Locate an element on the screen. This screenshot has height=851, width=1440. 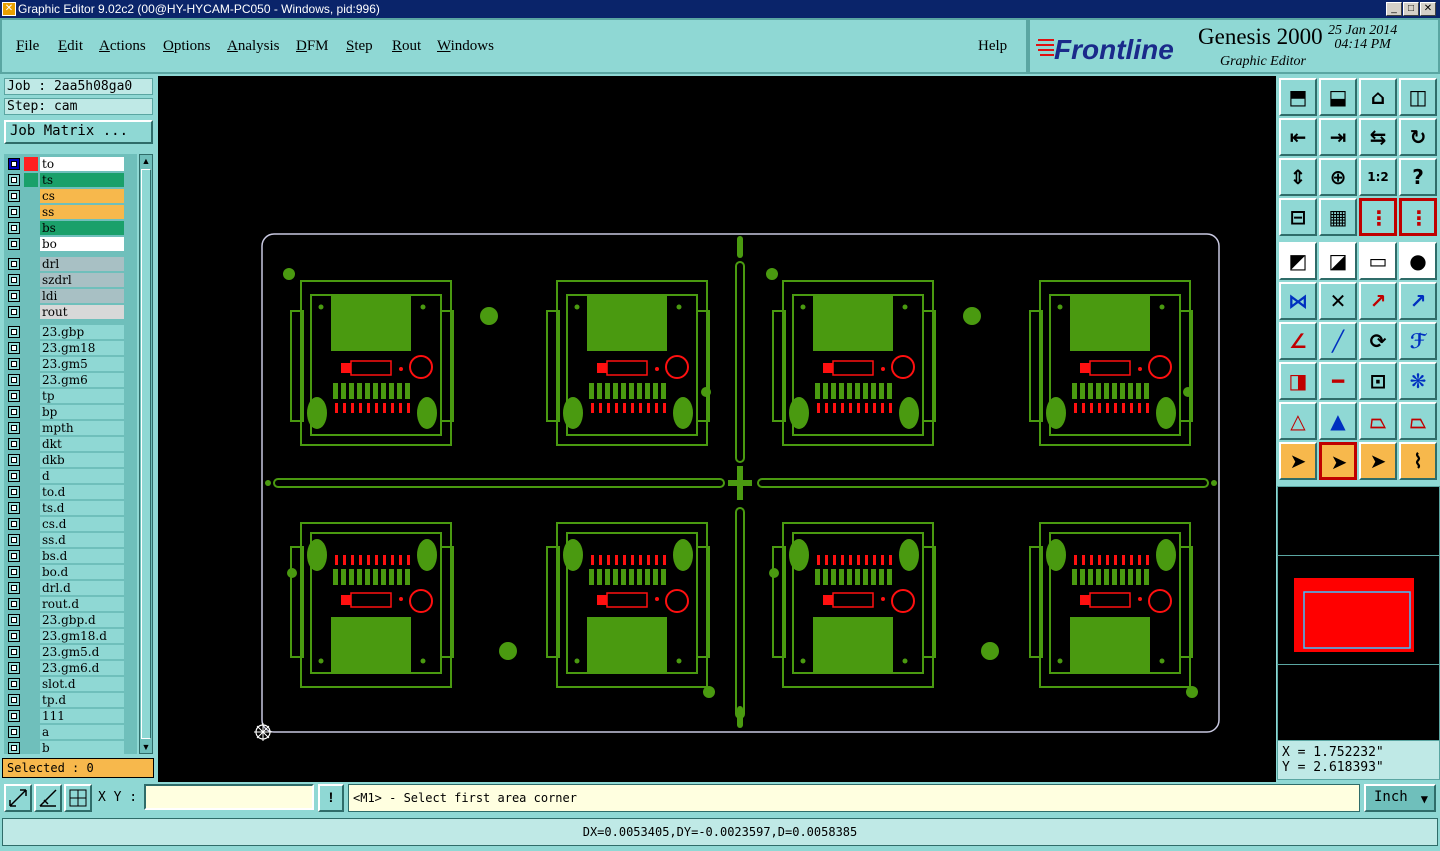
layer-row-mpth: mpth is located at coordinates (70, 428).